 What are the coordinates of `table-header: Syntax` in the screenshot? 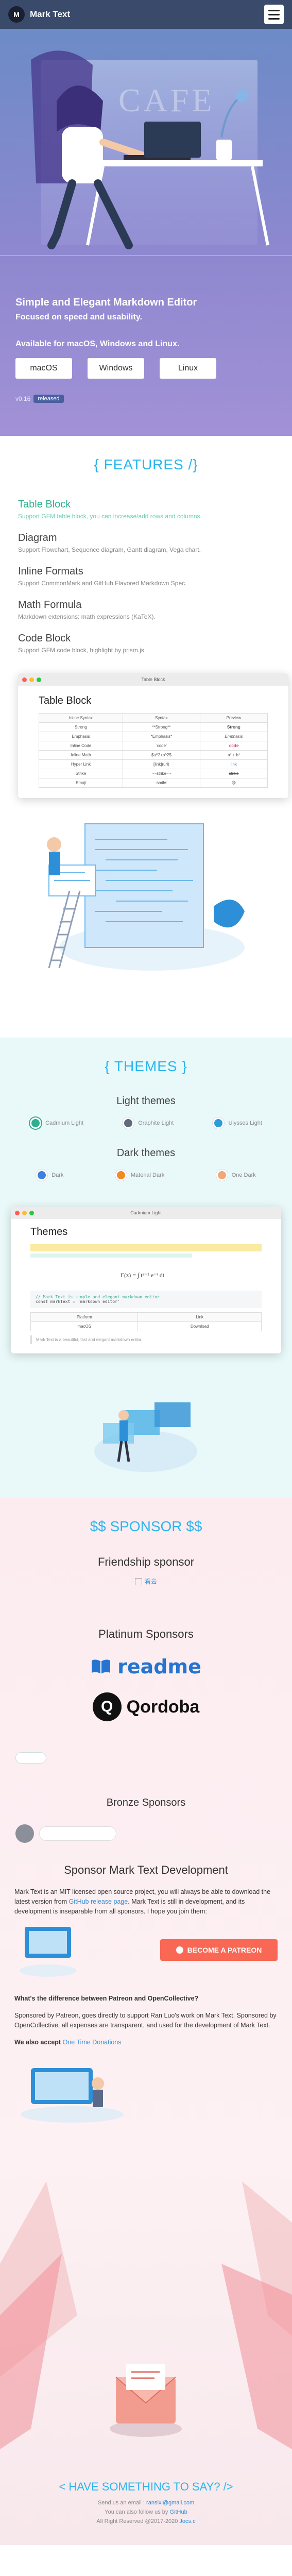 It's located at (161, 718).